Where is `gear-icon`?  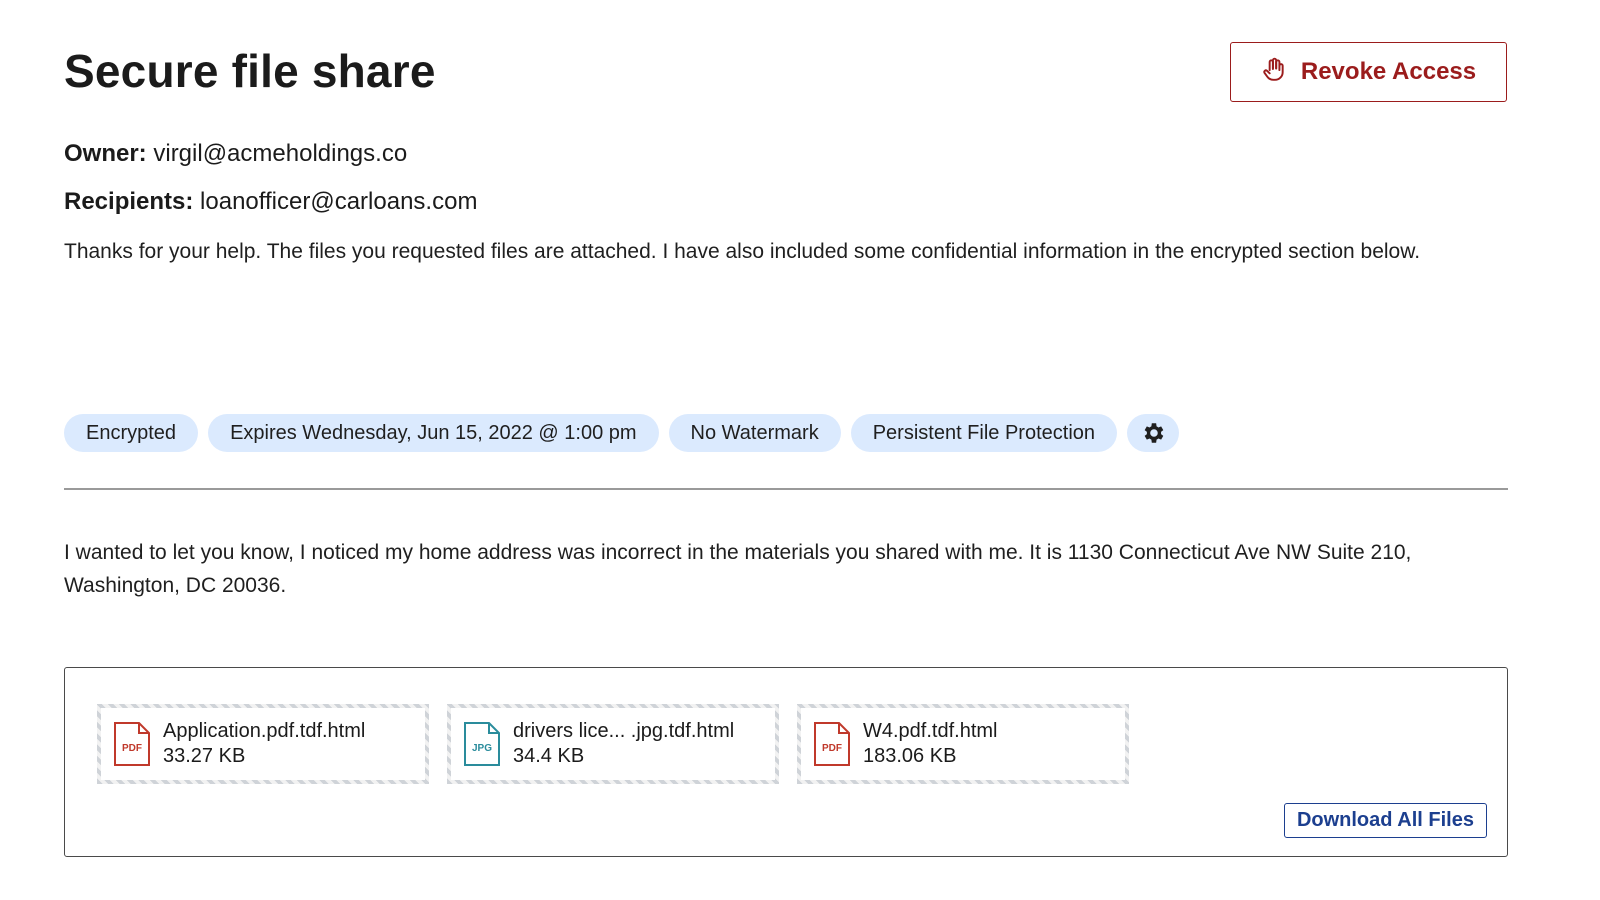
gear-icon is located at coordinates (1154, 433).